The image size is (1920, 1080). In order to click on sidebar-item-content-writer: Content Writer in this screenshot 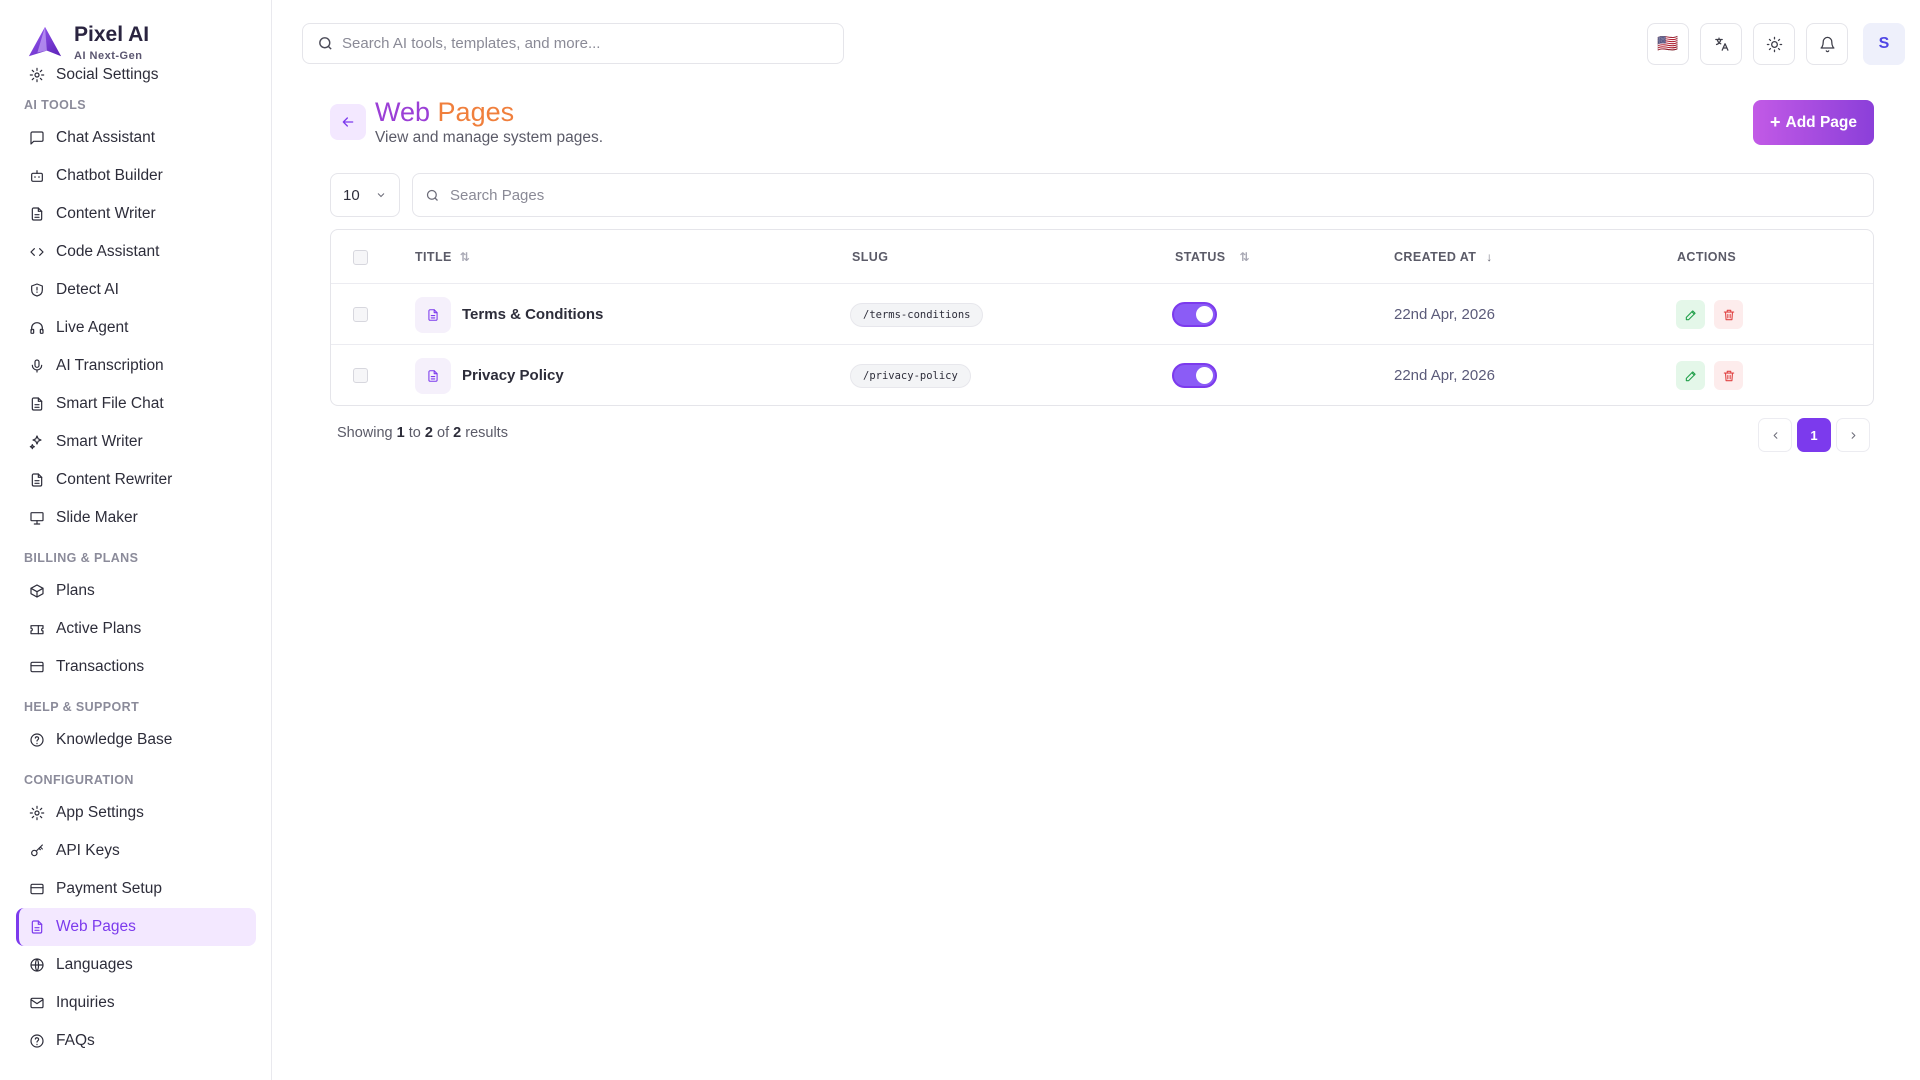, I will do `click(136, 214)`.